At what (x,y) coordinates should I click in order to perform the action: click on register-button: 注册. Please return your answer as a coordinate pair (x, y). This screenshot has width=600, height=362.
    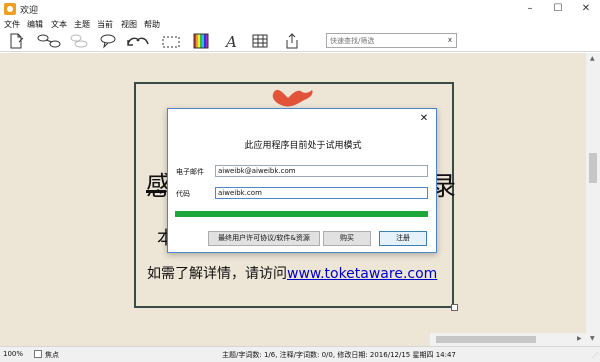
    Looking at the image, I should click on (403, 238).